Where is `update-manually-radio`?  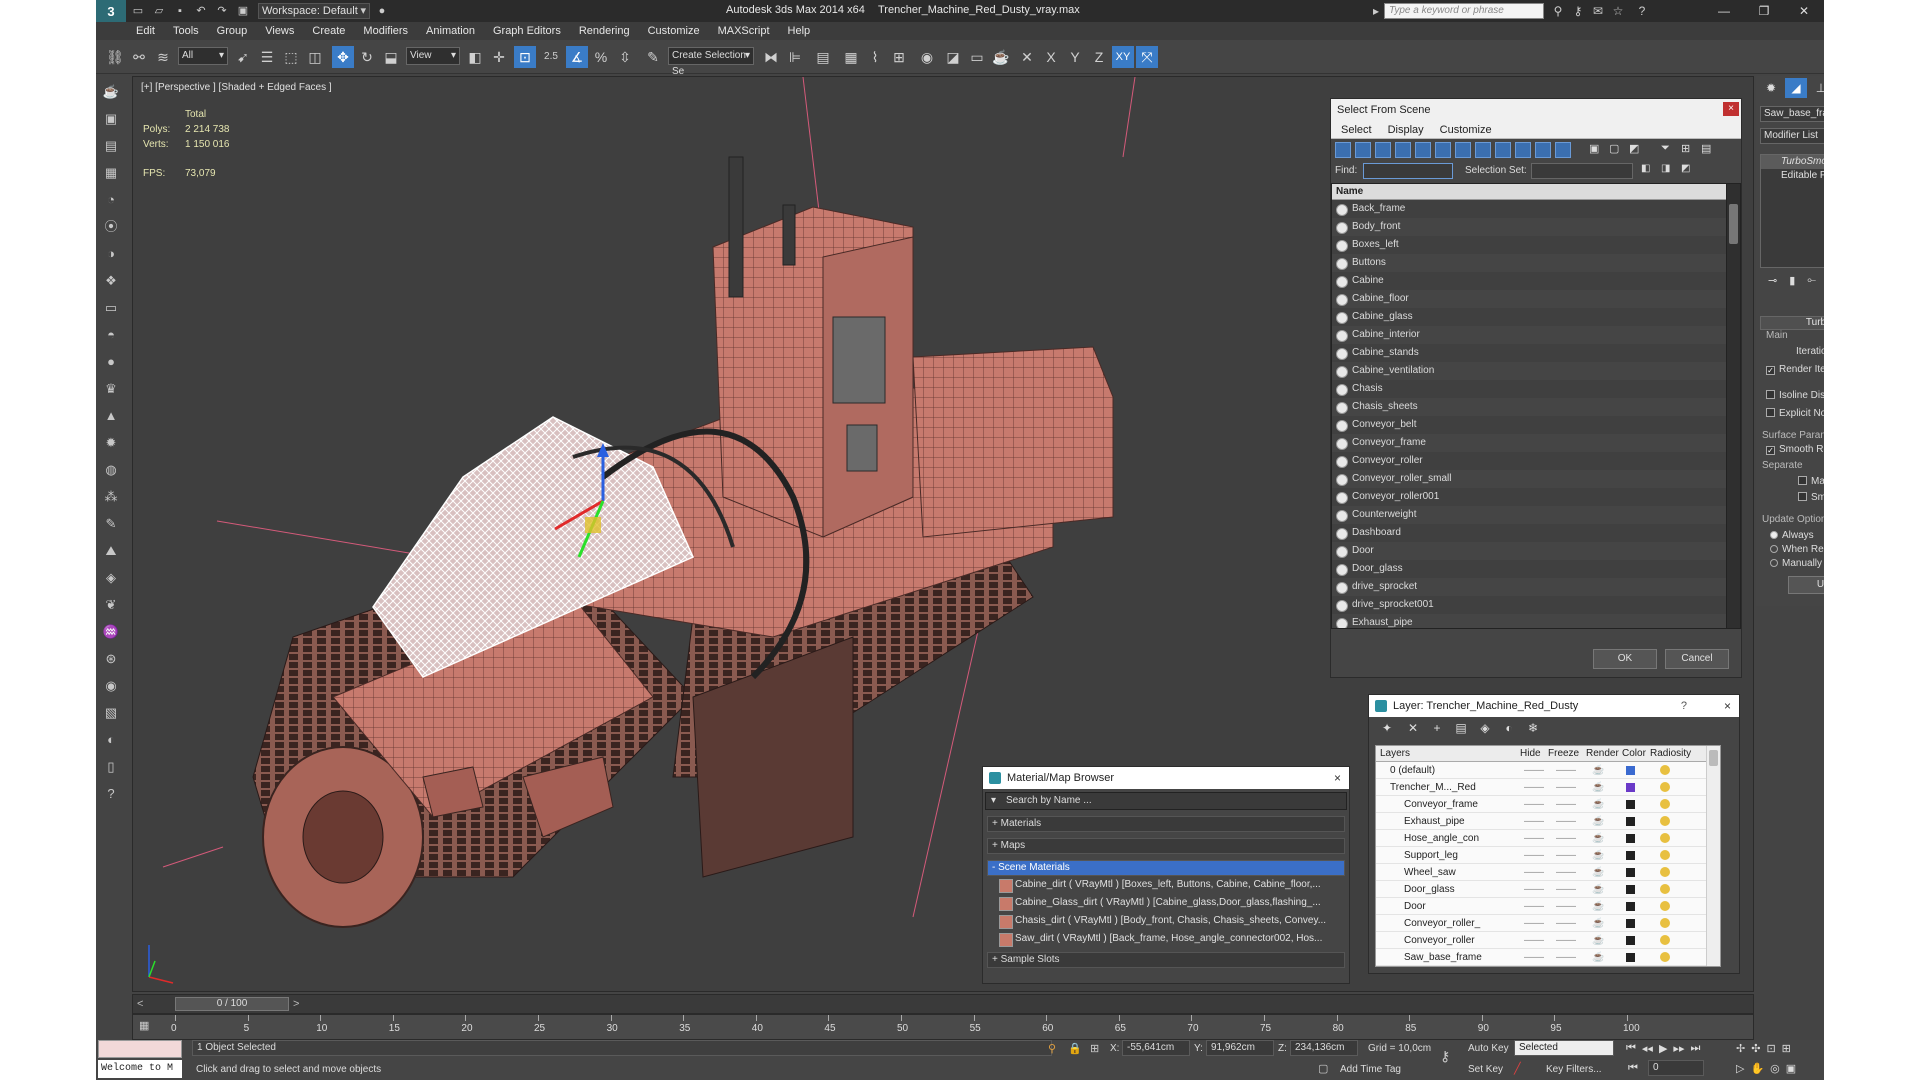 update-manually-radio is located at coordinates (1774, 563).